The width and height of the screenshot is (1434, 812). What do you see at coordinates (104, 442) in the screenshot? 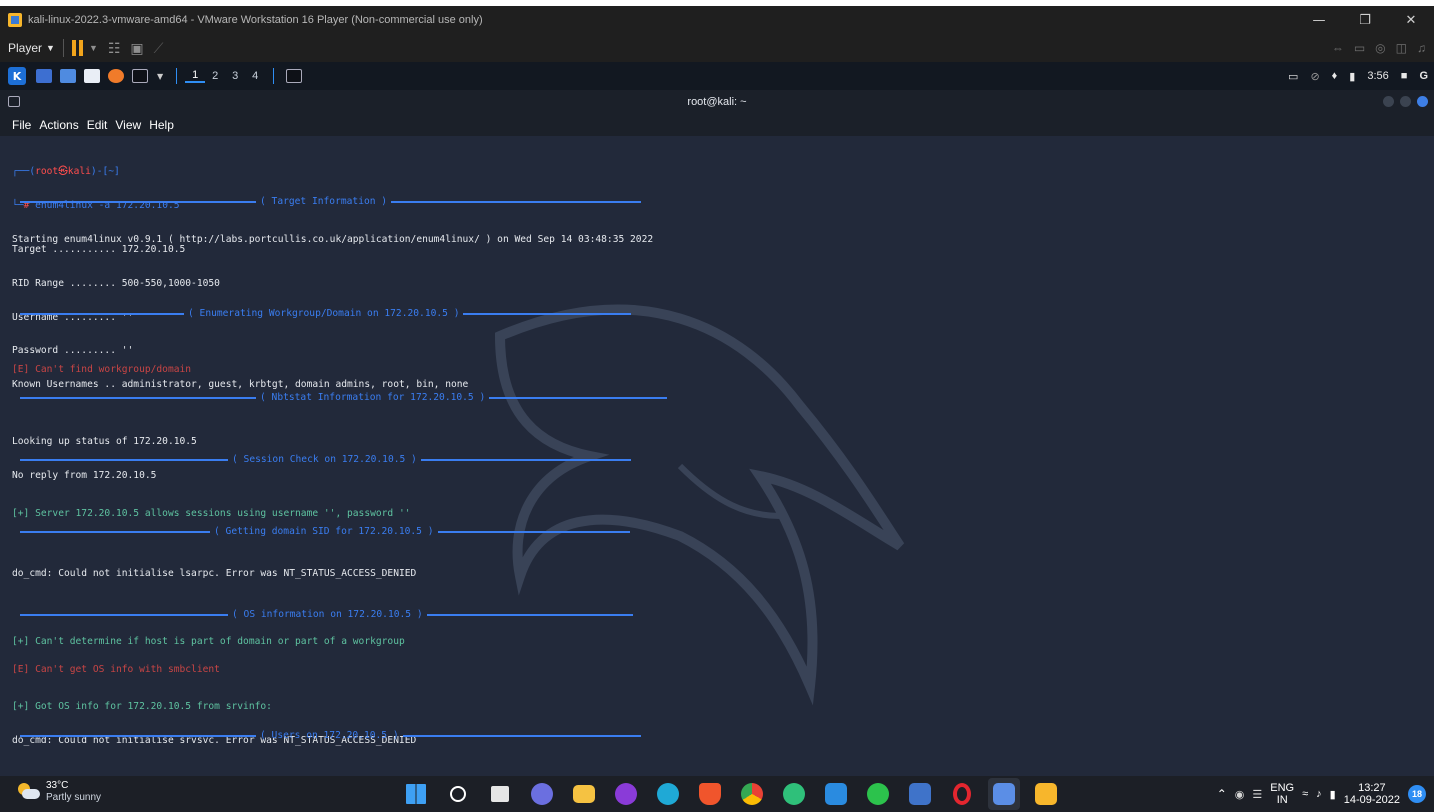
I see `output-line: Looking up status of 172.20.10.5` at bounding box center [104, 442].